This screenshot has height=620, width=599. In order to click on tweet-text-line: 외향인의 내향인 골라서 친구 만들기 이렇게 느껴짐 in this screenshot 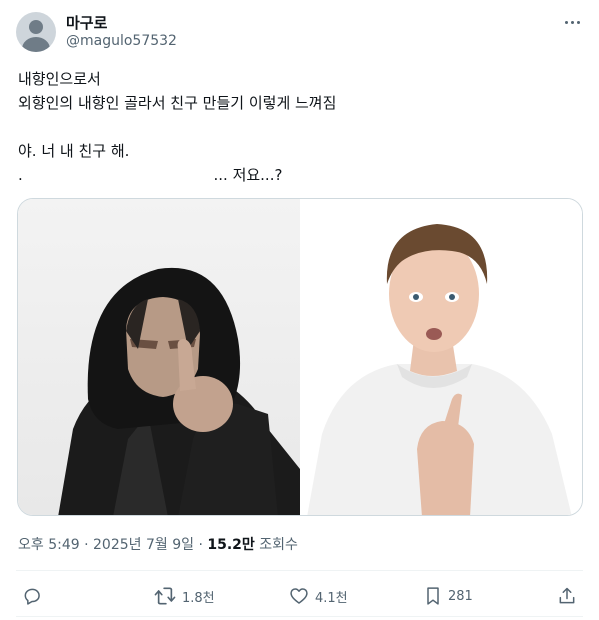, I will do `click(177, 103)`.